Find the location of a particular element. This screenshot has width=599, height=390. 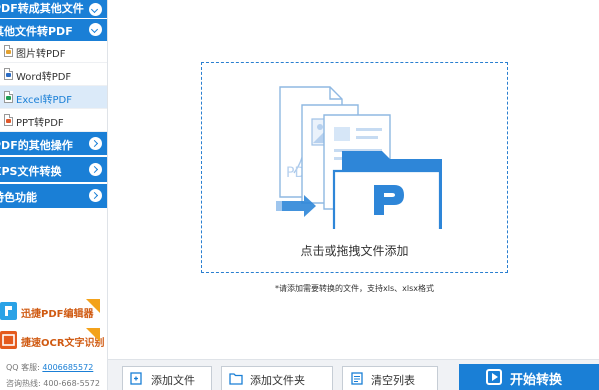

sidebar-item-label: PPT转PDF is located at coordinates (40, 123).